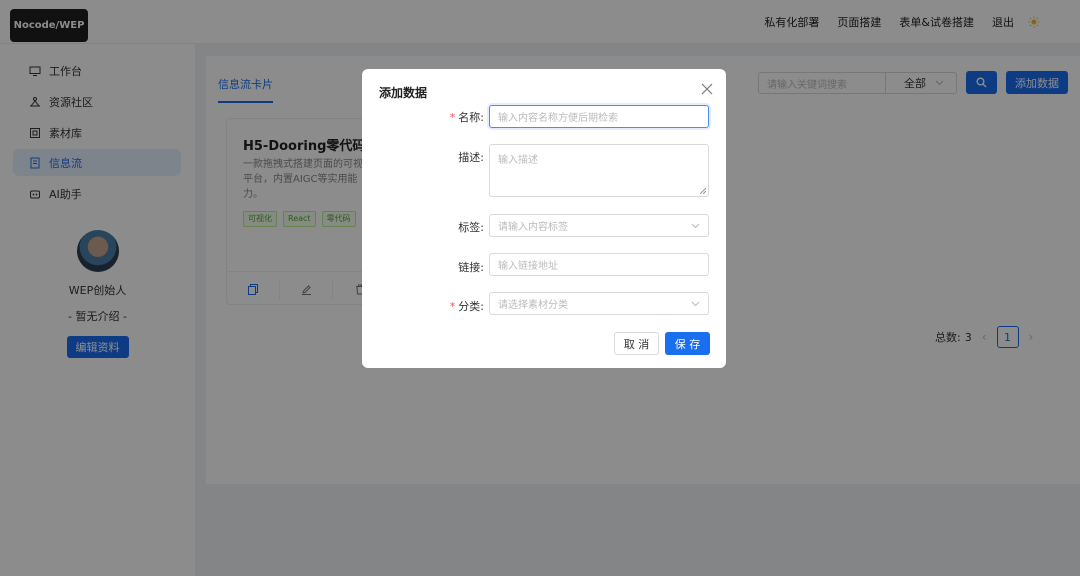 This screenshot has width=1080, height=576. What do you see at coordinates (403, 93) in the screenshot?
I see `modal-title: 添加数据` at bounding box center [403, 93].